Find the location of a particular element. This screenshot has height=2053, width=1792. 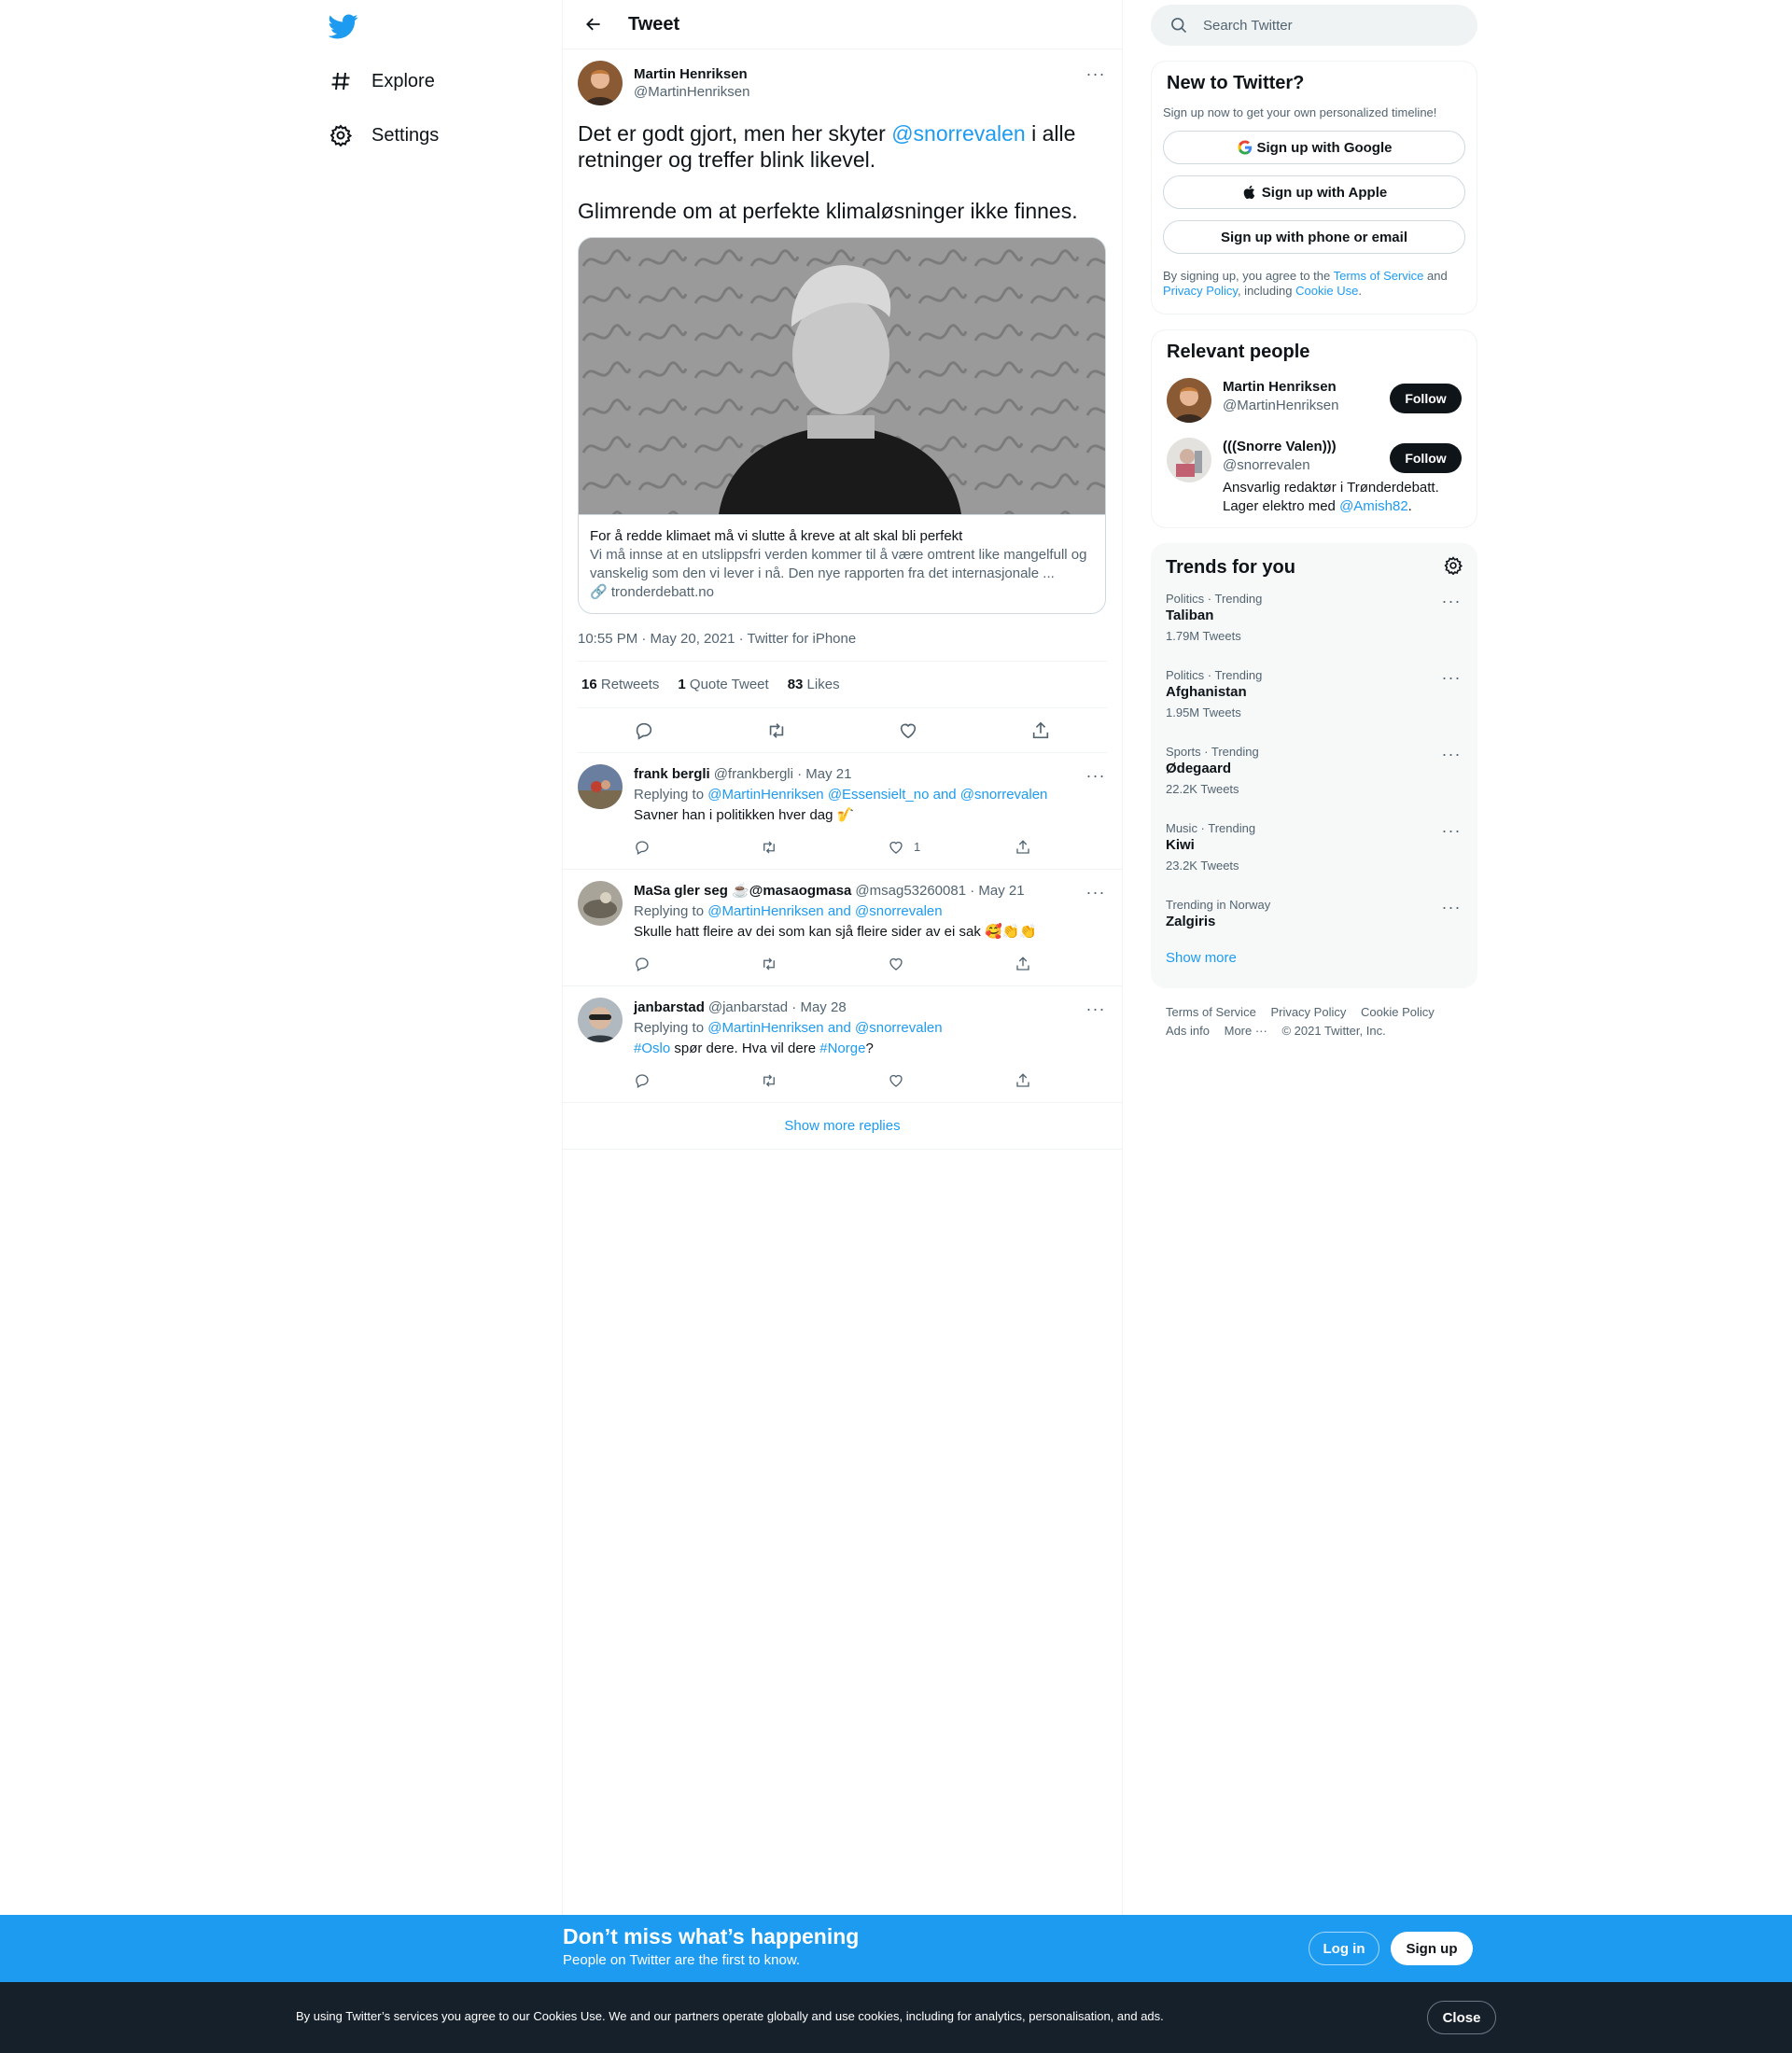

gear-icon is located at coordinates (341, 135).